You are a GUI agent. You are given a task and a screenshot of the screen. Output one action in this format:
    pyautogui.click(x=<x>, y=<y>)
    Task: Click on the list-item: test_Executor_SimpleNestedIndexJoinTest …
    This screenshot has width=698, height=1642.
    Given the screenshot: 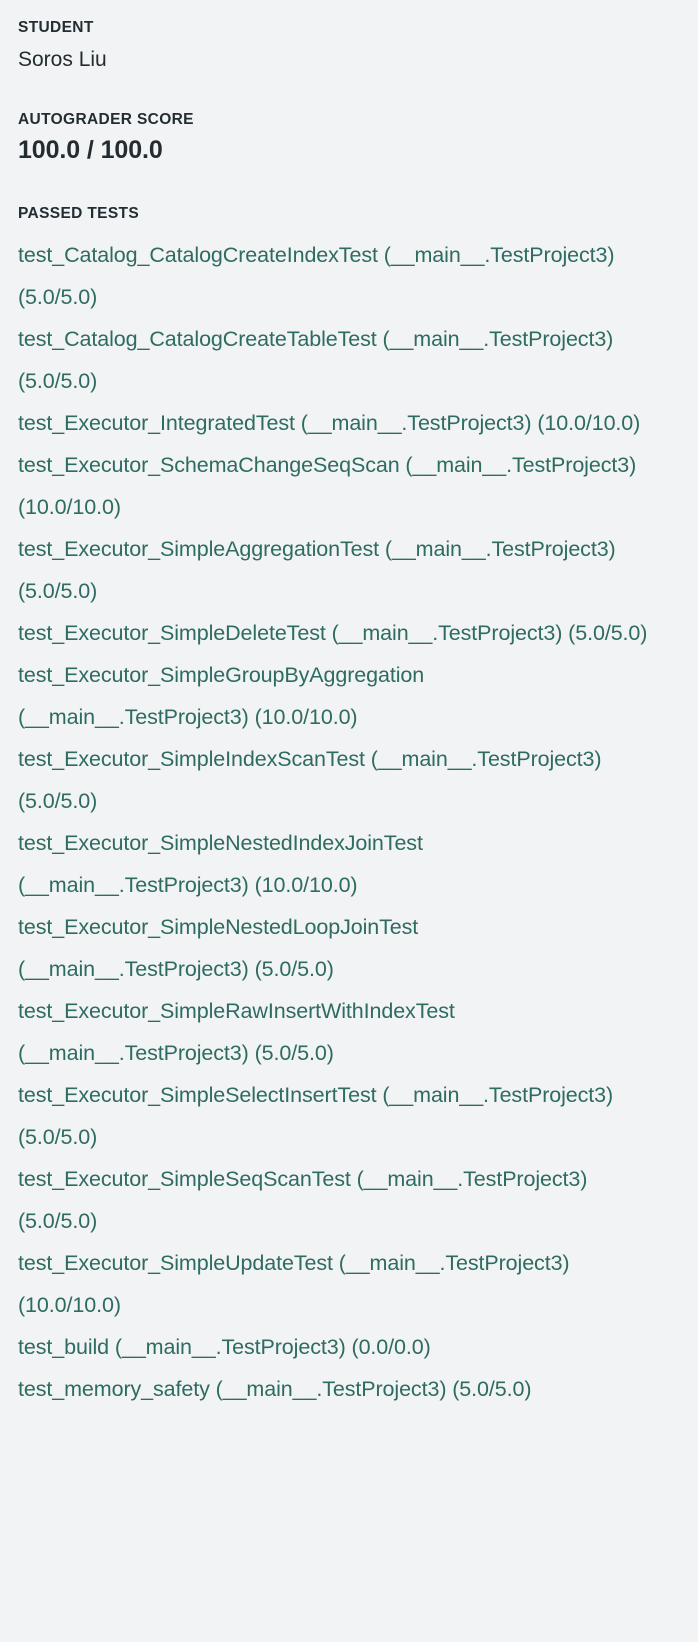 What is the action you would take?
    pyautogui.click(x=220, y=863)
    